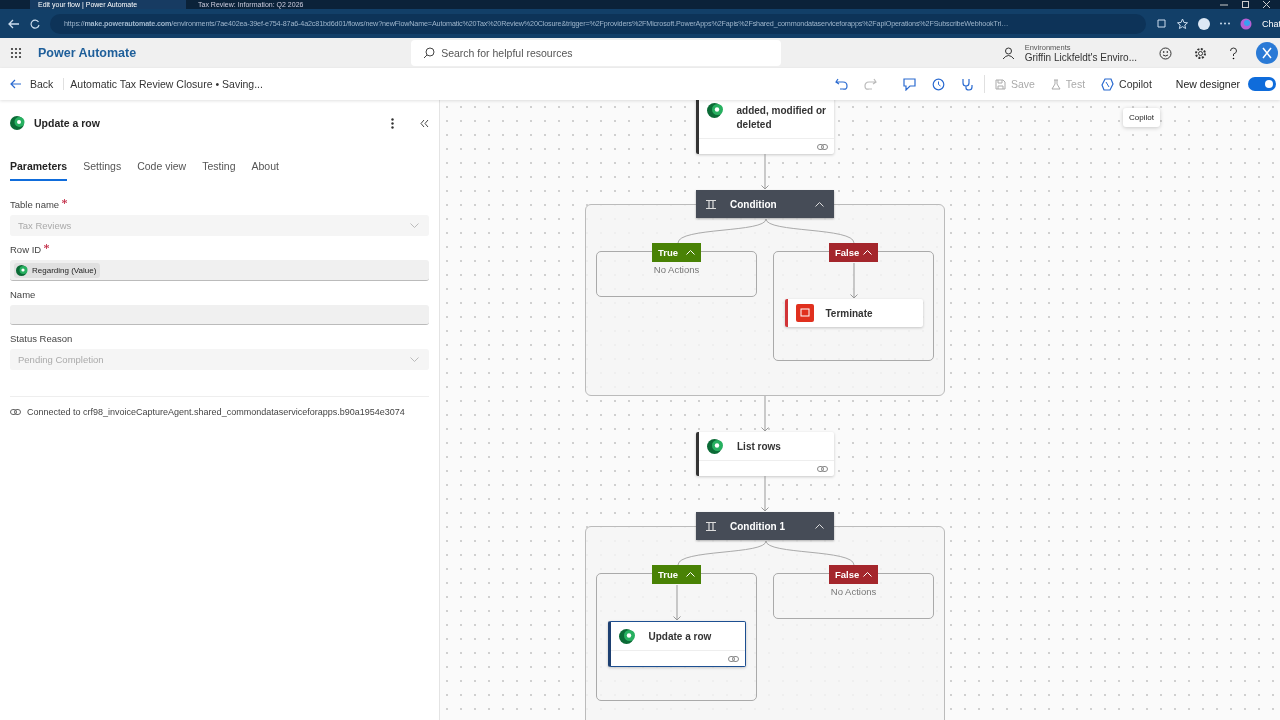  Describe the element at coordinates (804, 313) in the screenshot. I see `terminate-icon` at that location.